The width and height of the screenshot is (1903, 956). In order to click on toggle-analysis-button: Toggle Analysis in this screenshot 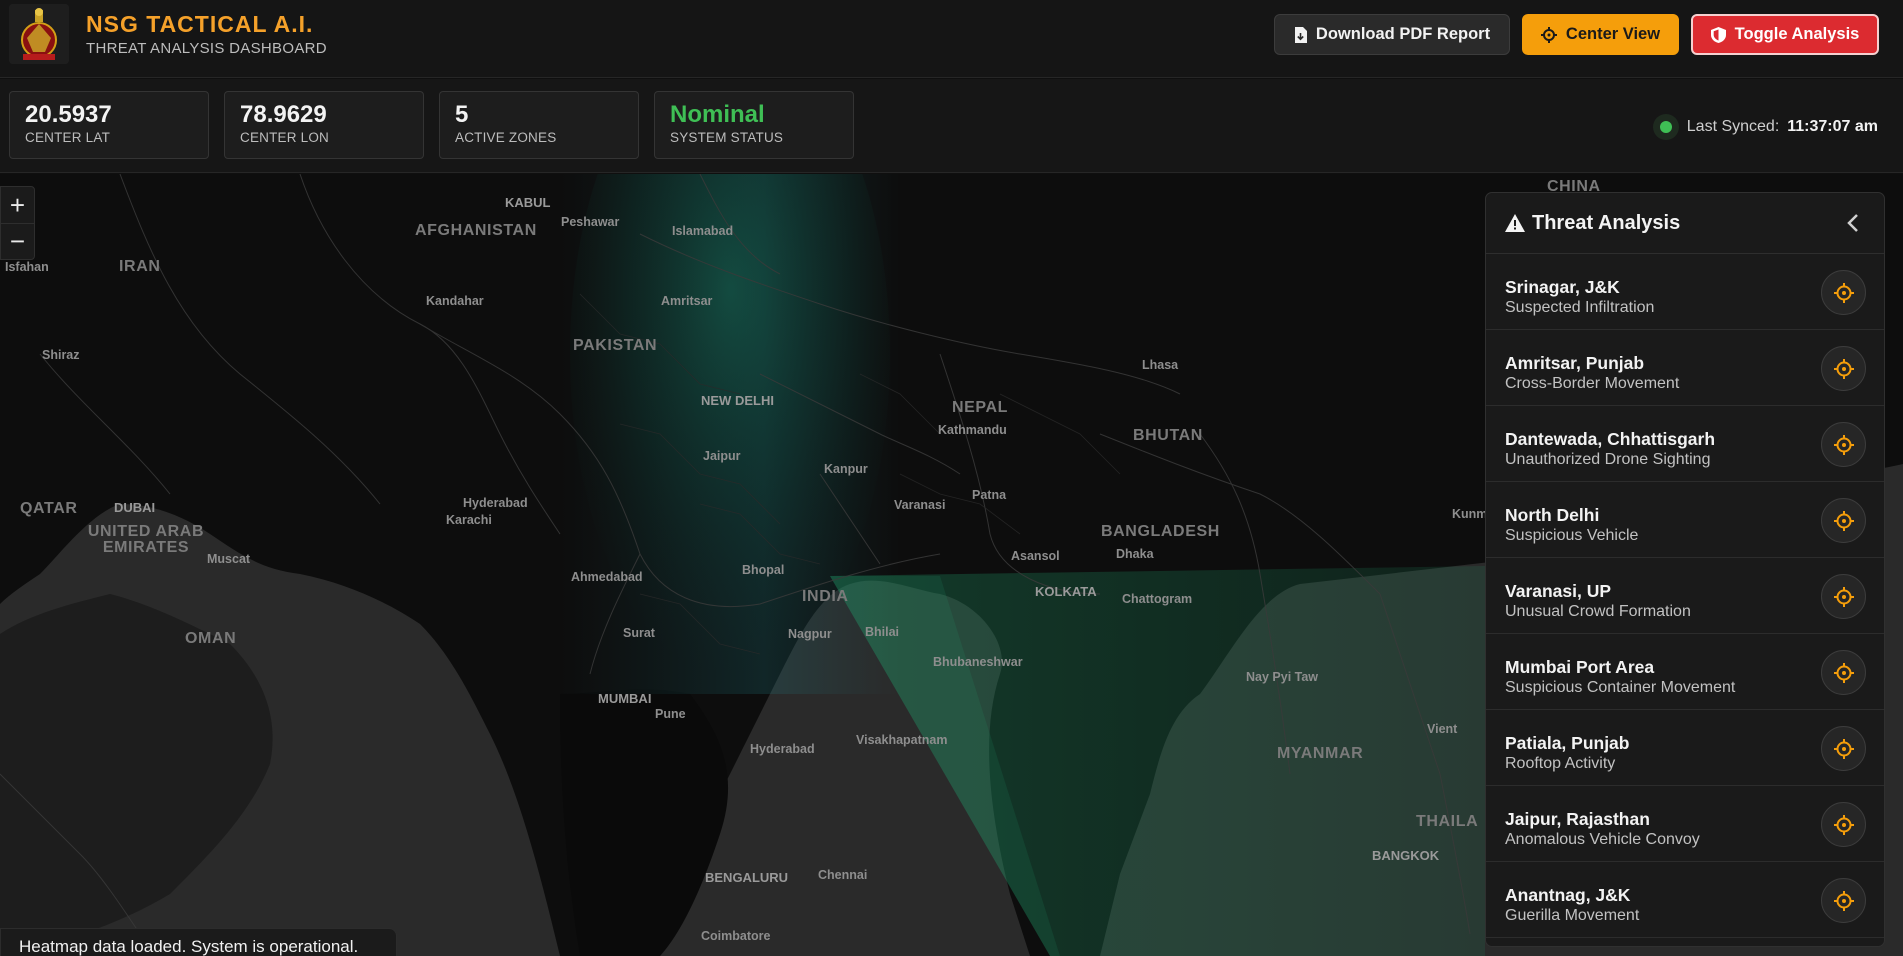, I will do `click(1785, 34)`.